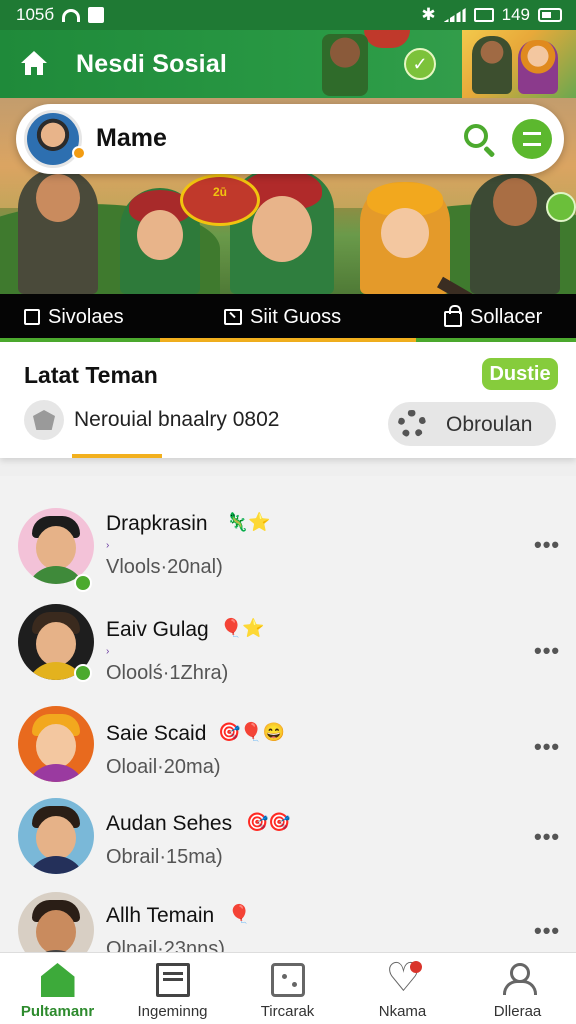  I want to click on nav-label: Dlleraa, so click(517, 1011).